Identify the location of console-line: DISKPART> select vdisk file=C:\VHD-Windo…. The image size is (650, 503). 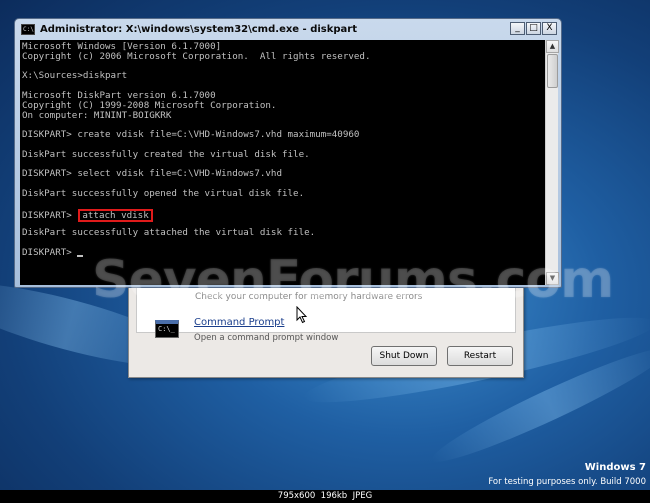
(152, 174).